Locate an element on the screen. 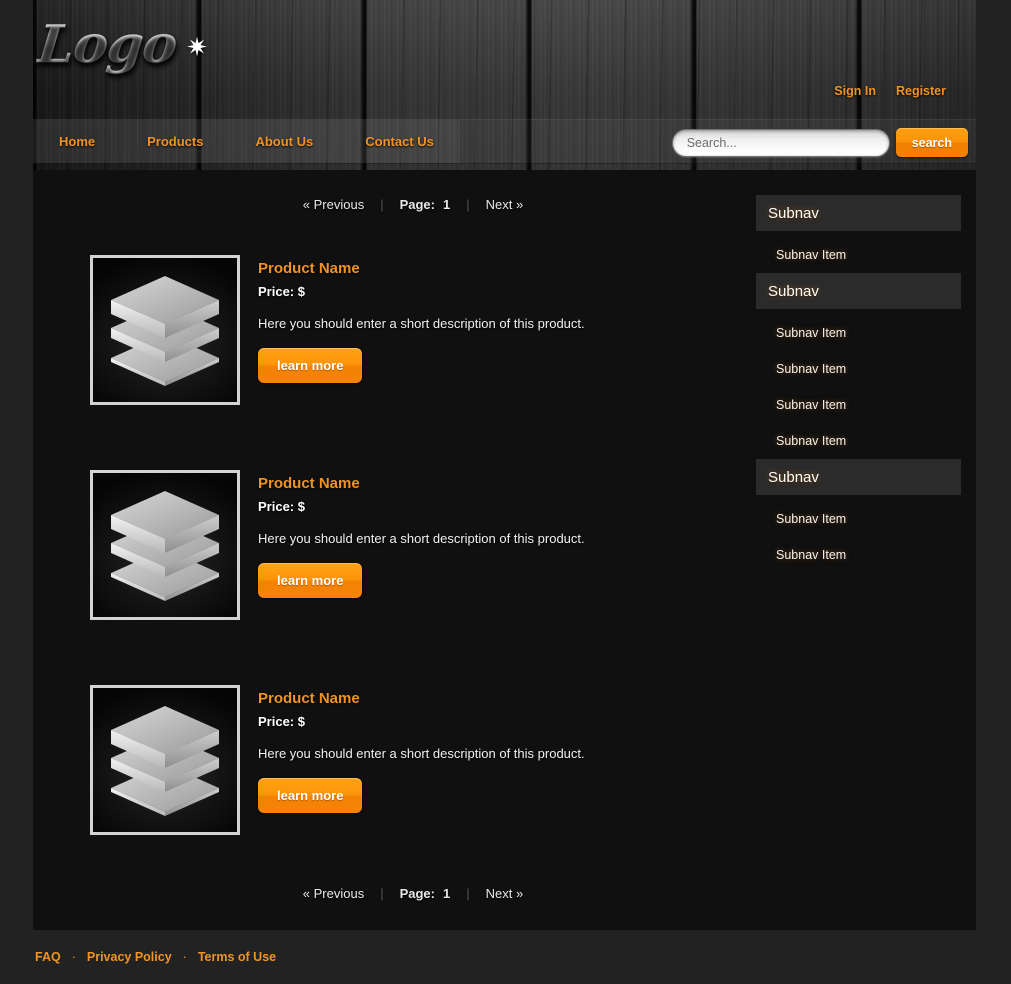 This screenshot has height=984, width=1011. nav-link-products: Products is located at coordinates (175, 141).